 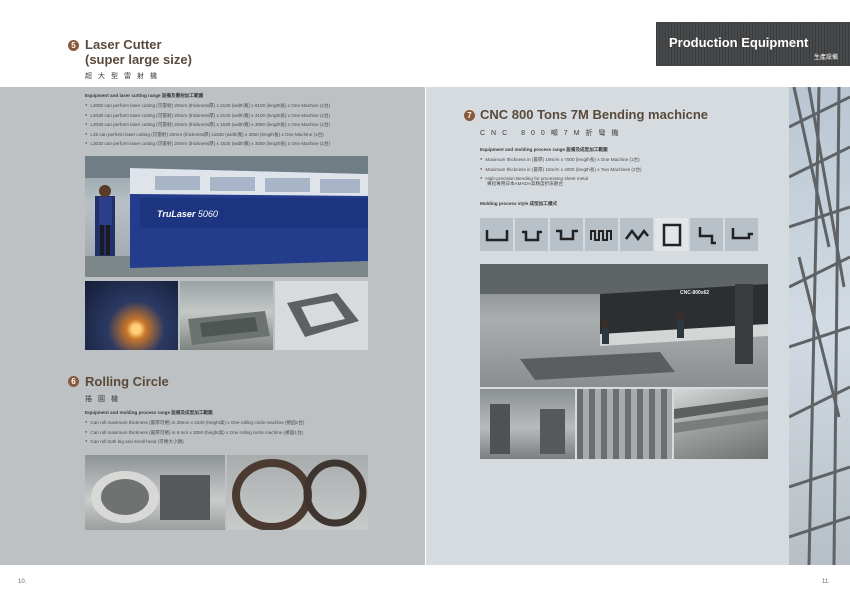 What do you see at coordinates (619, 234) in the screenshot?
I see `molding-style-row` at bounding box center [619, 234].